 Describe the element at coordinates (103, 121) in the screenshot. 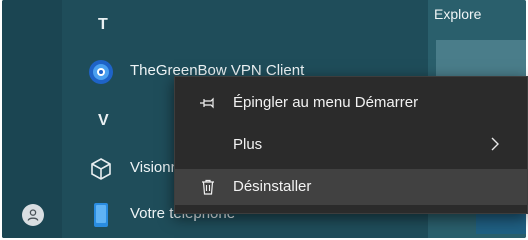

I see `section-letter-v: V` at that location.